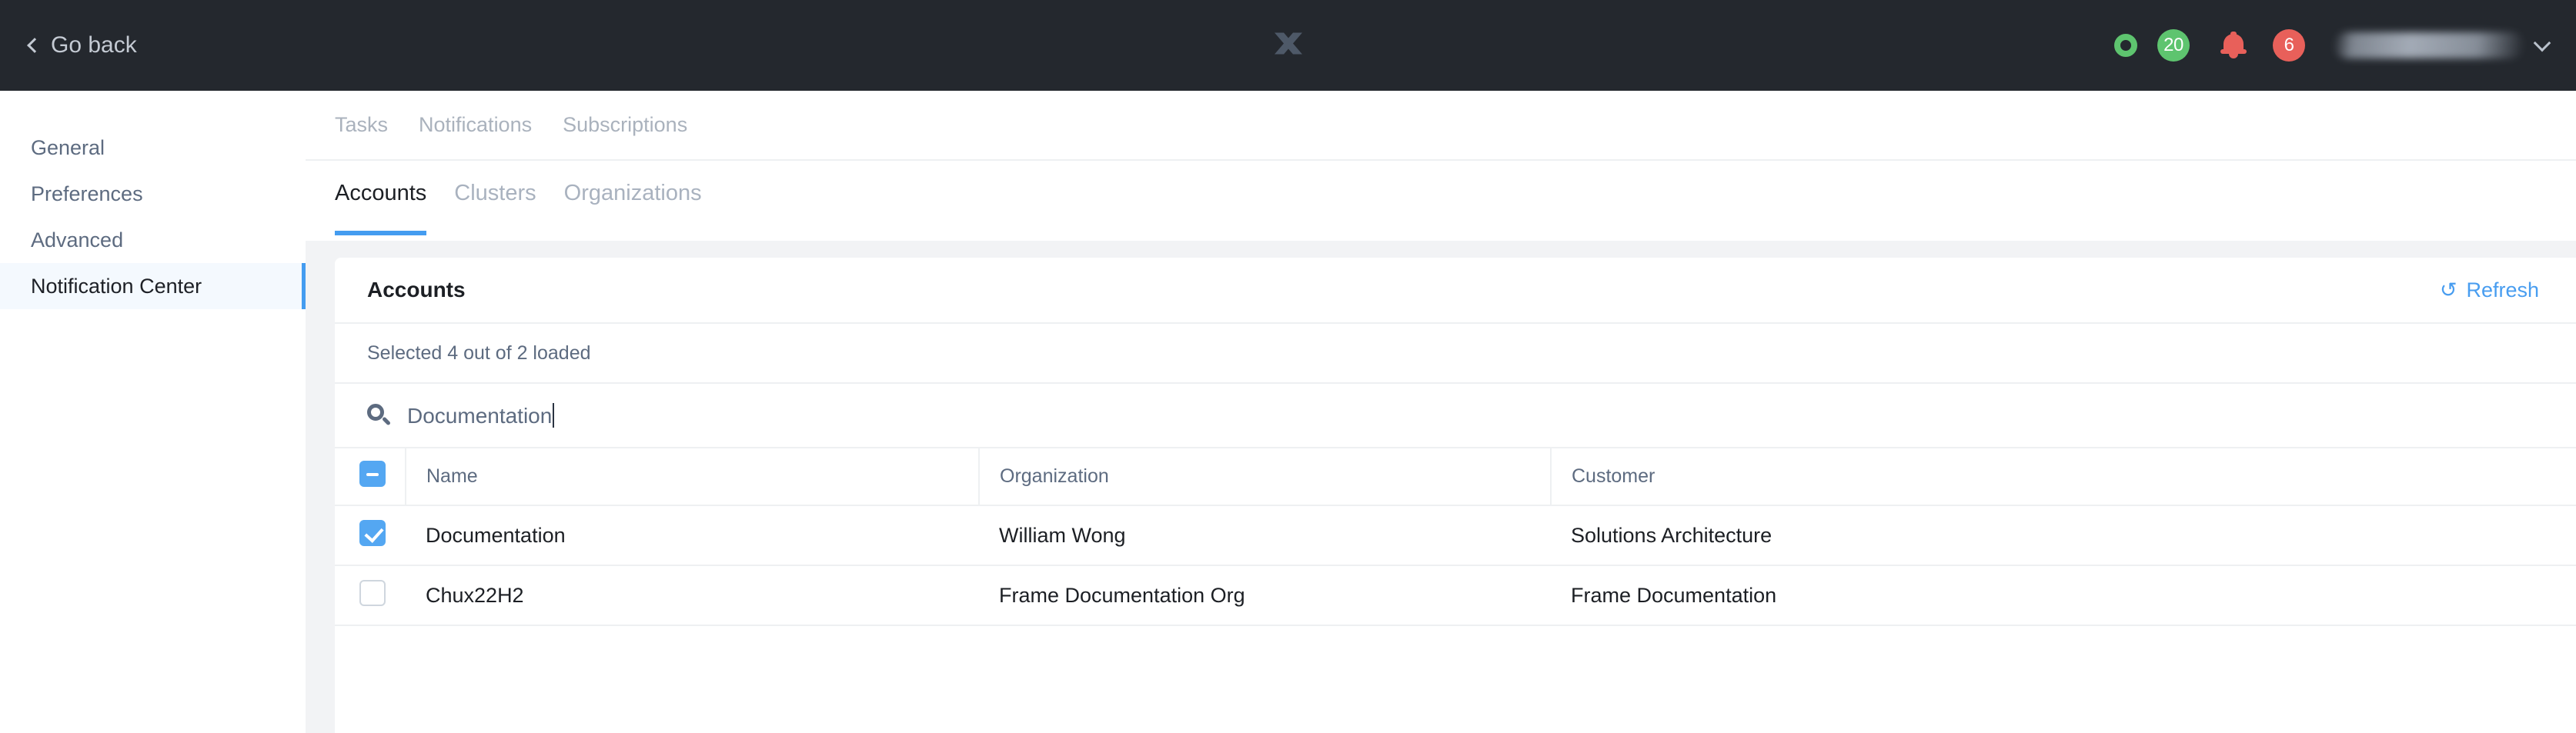 This screenshot has width=2576, height=733. I want to click on sidebar-item-label: Notification Center, so click(116, 286).